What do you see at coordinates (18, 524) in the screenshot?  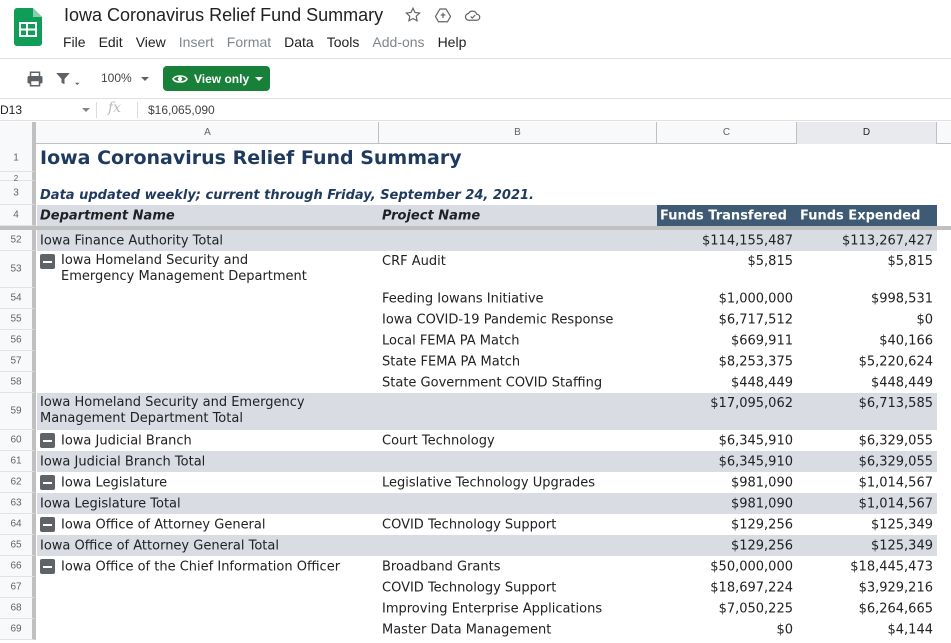 I see `row-number: 64` at bounding box center [18, 524].